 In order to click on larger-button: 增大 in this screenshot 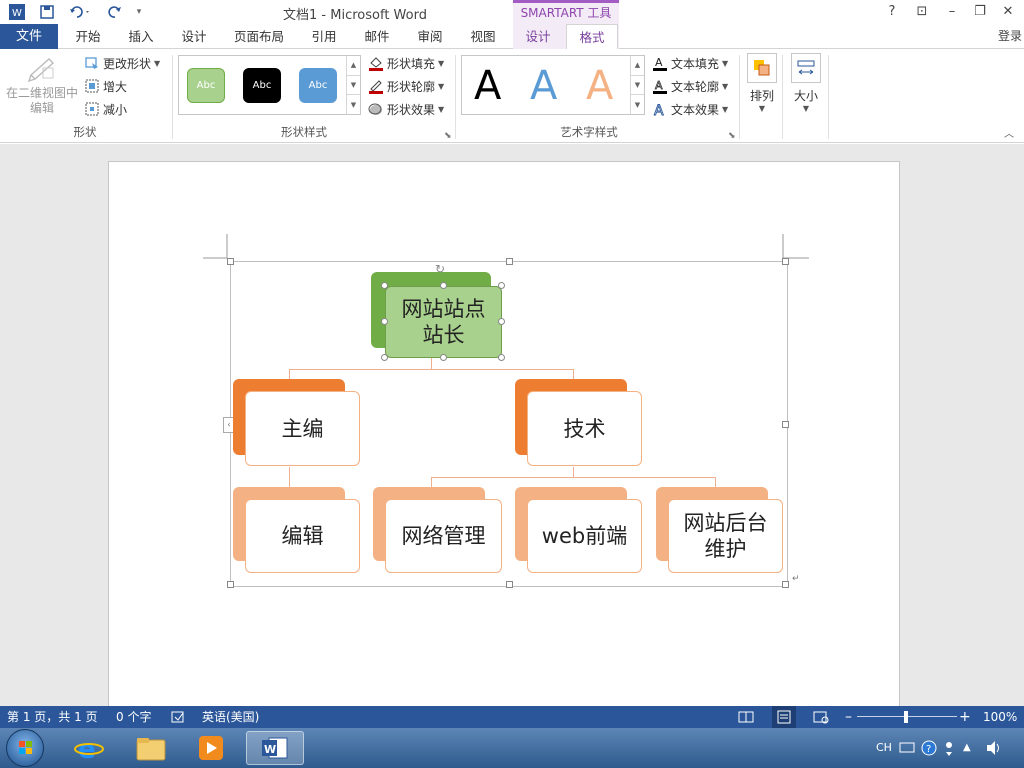, I will do `click(105, 86)`.